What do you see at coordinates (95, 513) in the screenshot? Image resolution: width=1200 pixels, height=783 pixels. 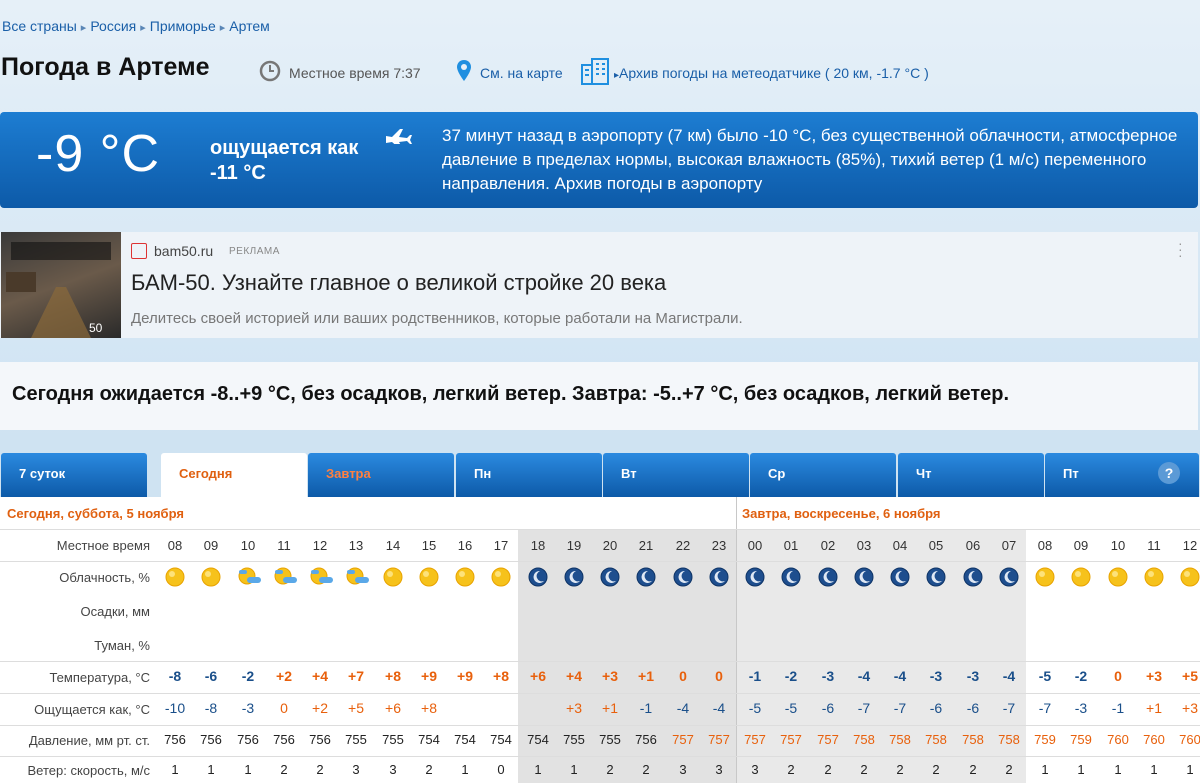 I see `day-header-today: Сегодня, суббота, 5 ноября` at bounding box center [95, 513].